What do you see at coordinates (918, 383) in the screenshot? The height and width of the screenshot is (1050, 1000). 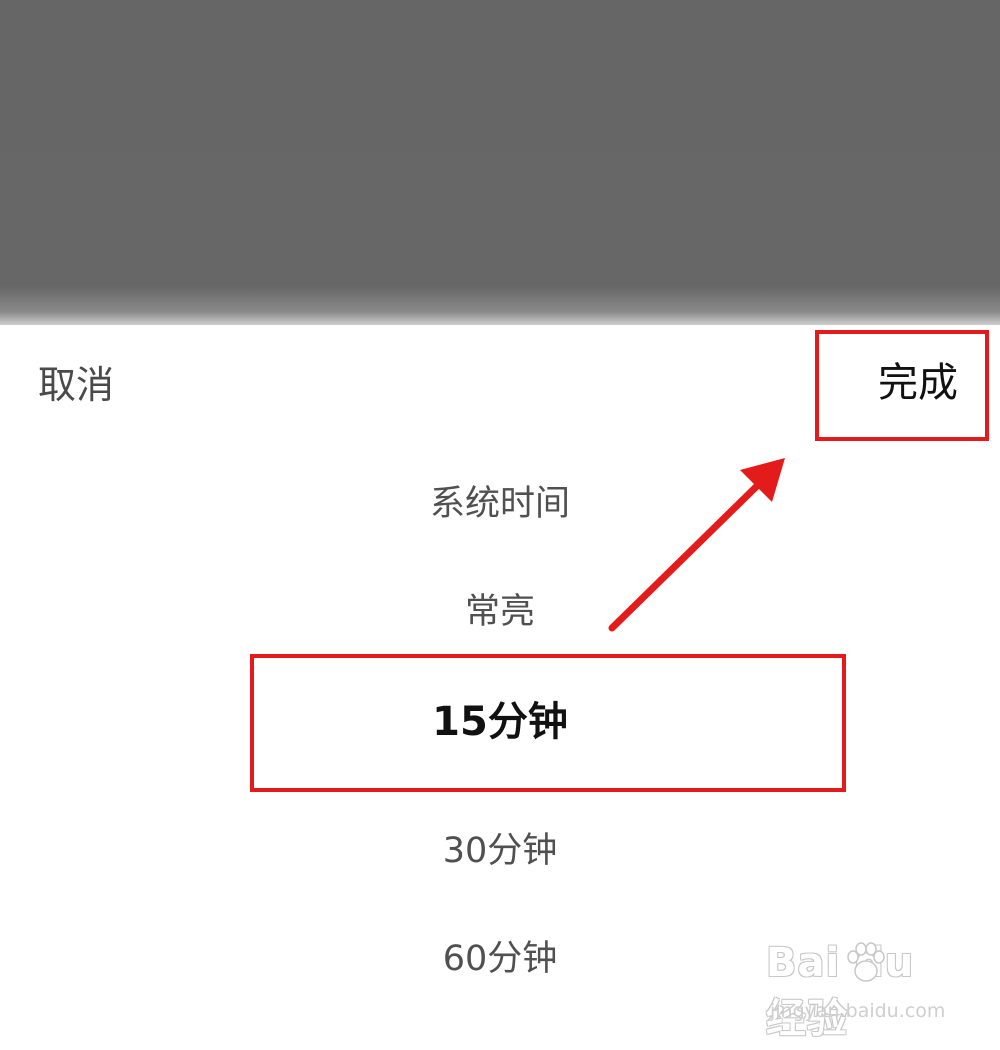 I see `done-button: 完成` at bounding box center [918, 383].